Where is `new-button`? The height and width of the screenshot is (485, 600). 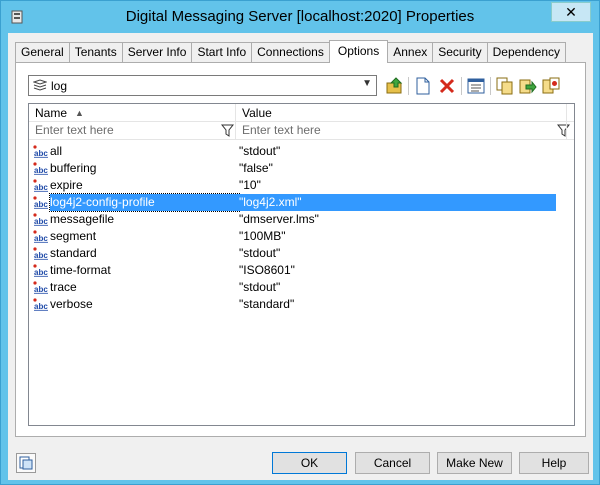
new-button is located at coordinates (423, 86).